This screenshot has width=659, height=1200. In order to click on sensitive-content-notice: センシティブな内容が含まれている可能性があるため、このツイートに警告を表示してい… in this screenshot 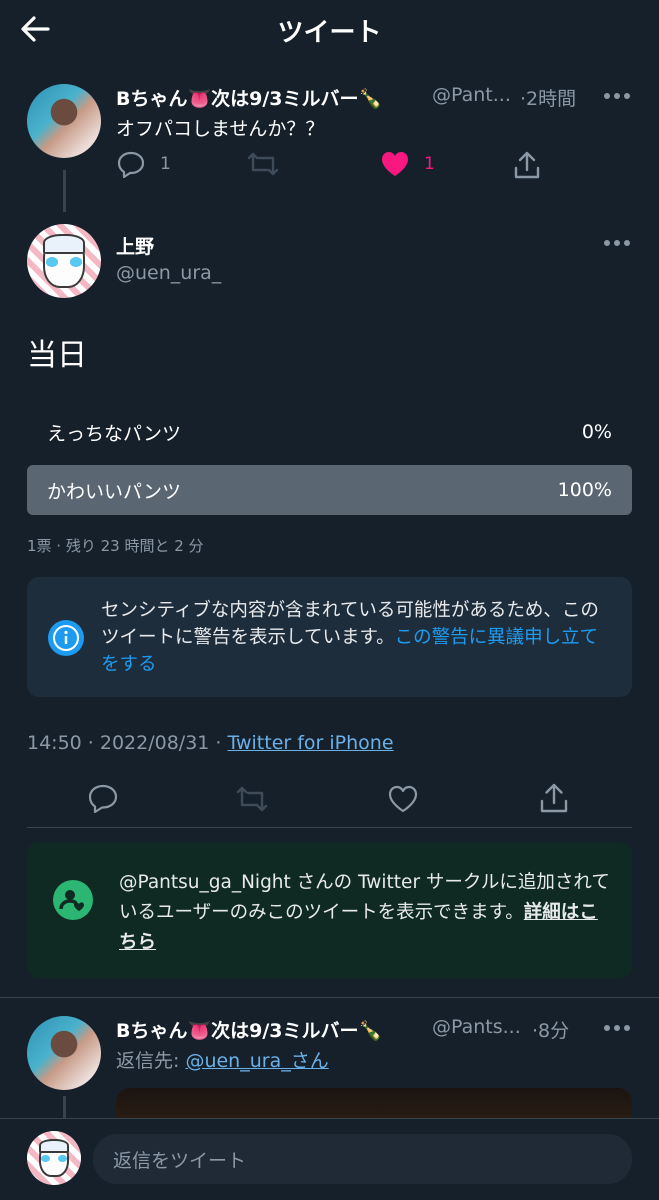, I will do `click(329, 637)`.